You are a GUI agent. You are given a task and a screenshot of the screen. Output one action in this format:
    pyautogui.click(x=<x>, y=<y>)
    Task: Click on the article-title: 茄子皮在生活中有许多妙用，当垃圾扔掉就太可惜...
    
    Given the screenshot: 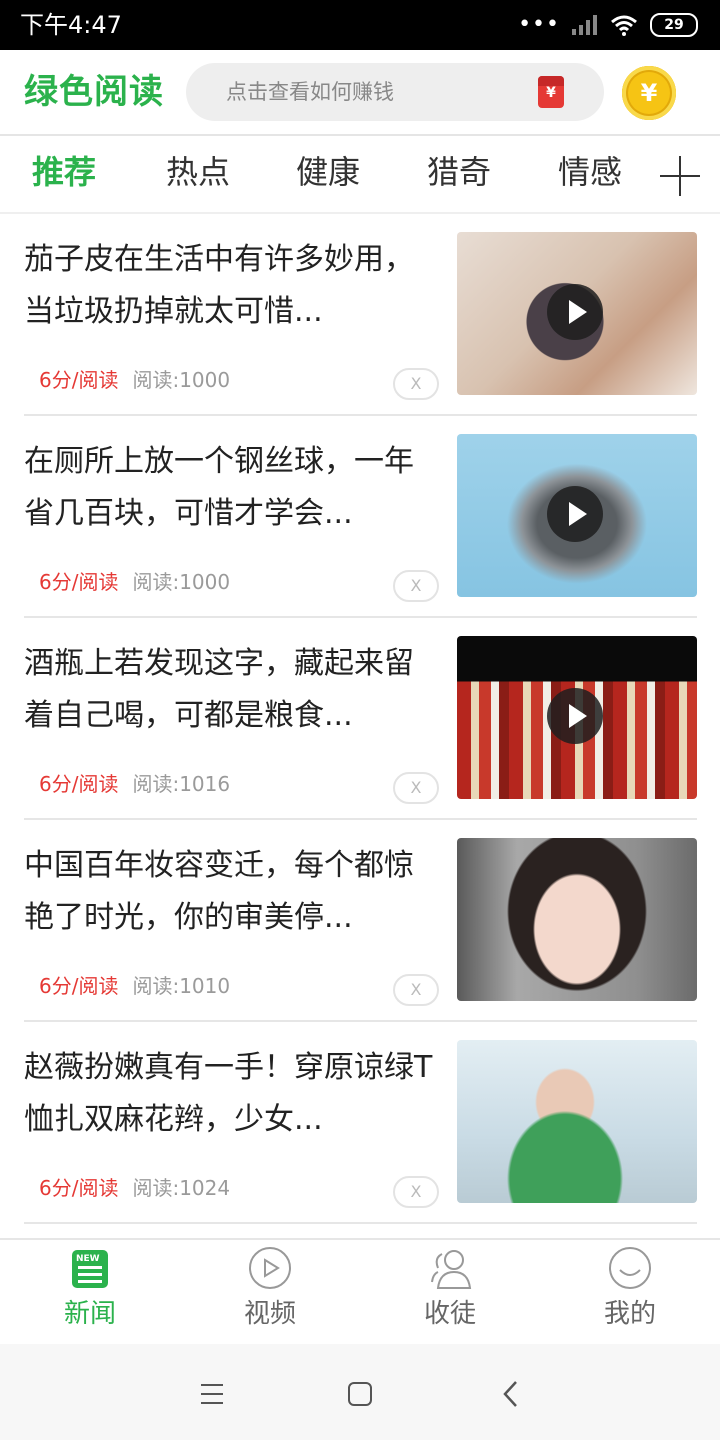 What is the action you would take?
    pyautogui.click(x=219, y=285)
    